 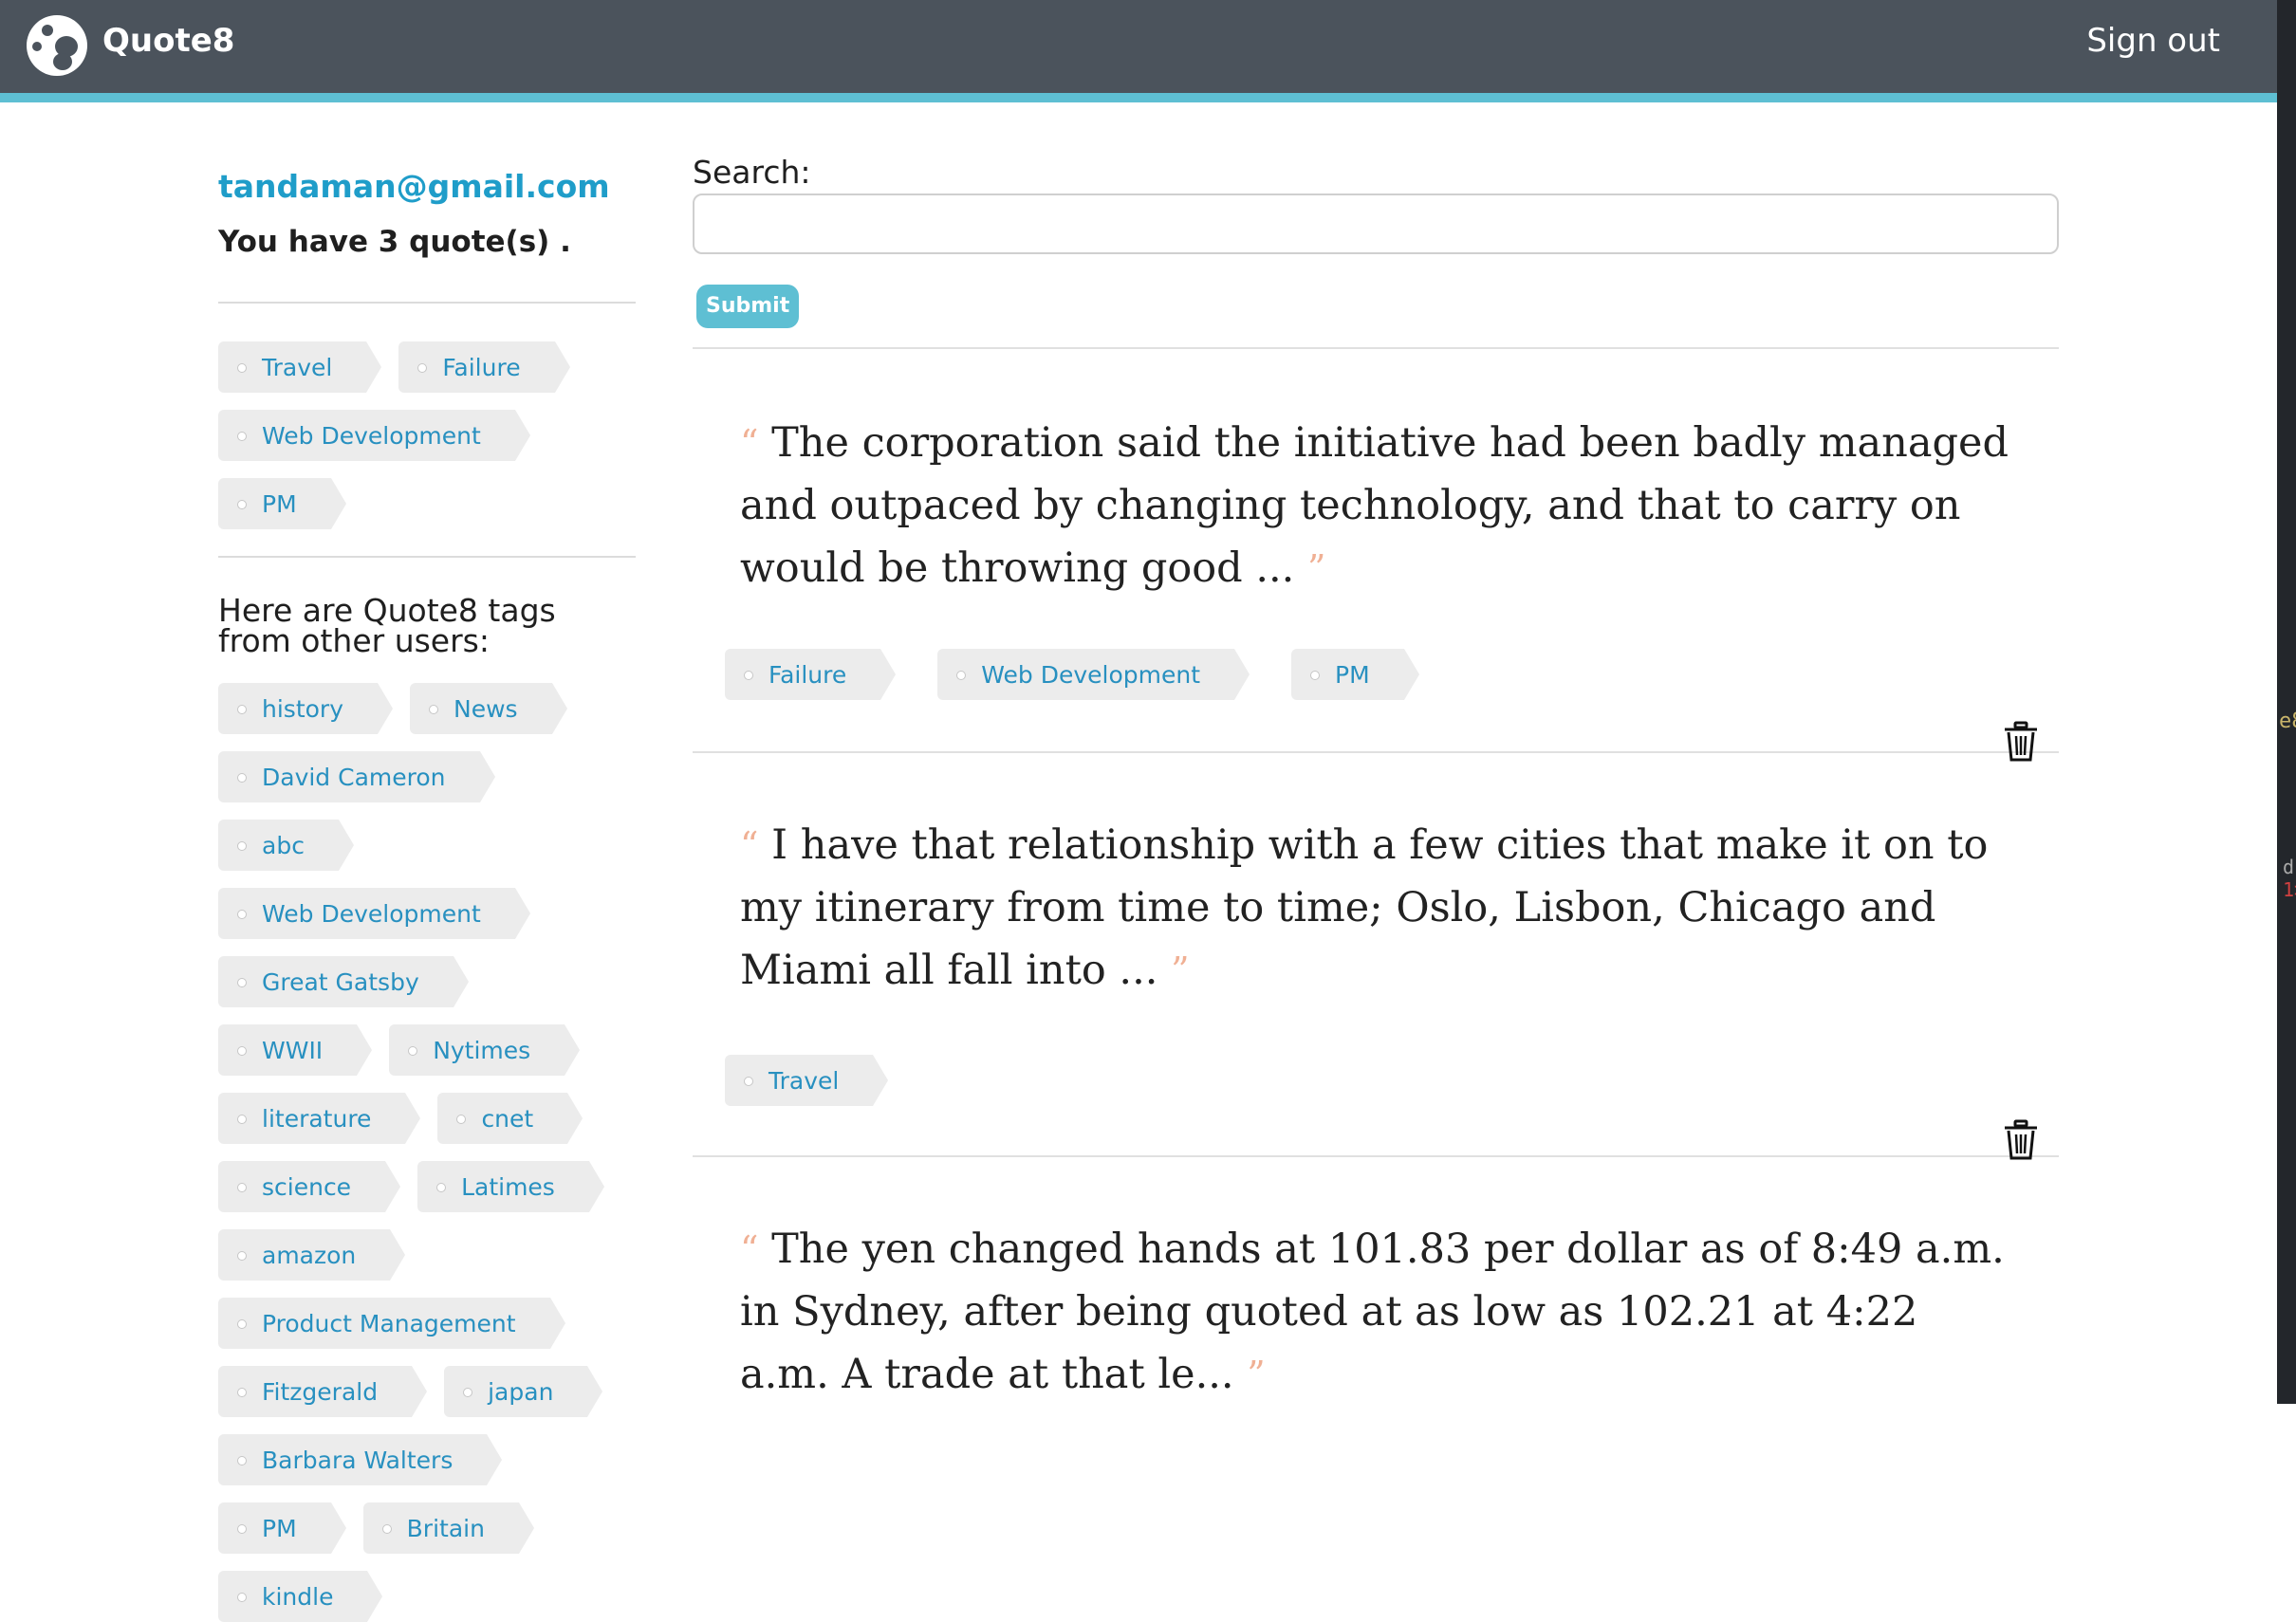 What do you see at coordinates (307, 1187) in the screenshot?
I see `tag-label: science` at bounding box center [307, 1187].